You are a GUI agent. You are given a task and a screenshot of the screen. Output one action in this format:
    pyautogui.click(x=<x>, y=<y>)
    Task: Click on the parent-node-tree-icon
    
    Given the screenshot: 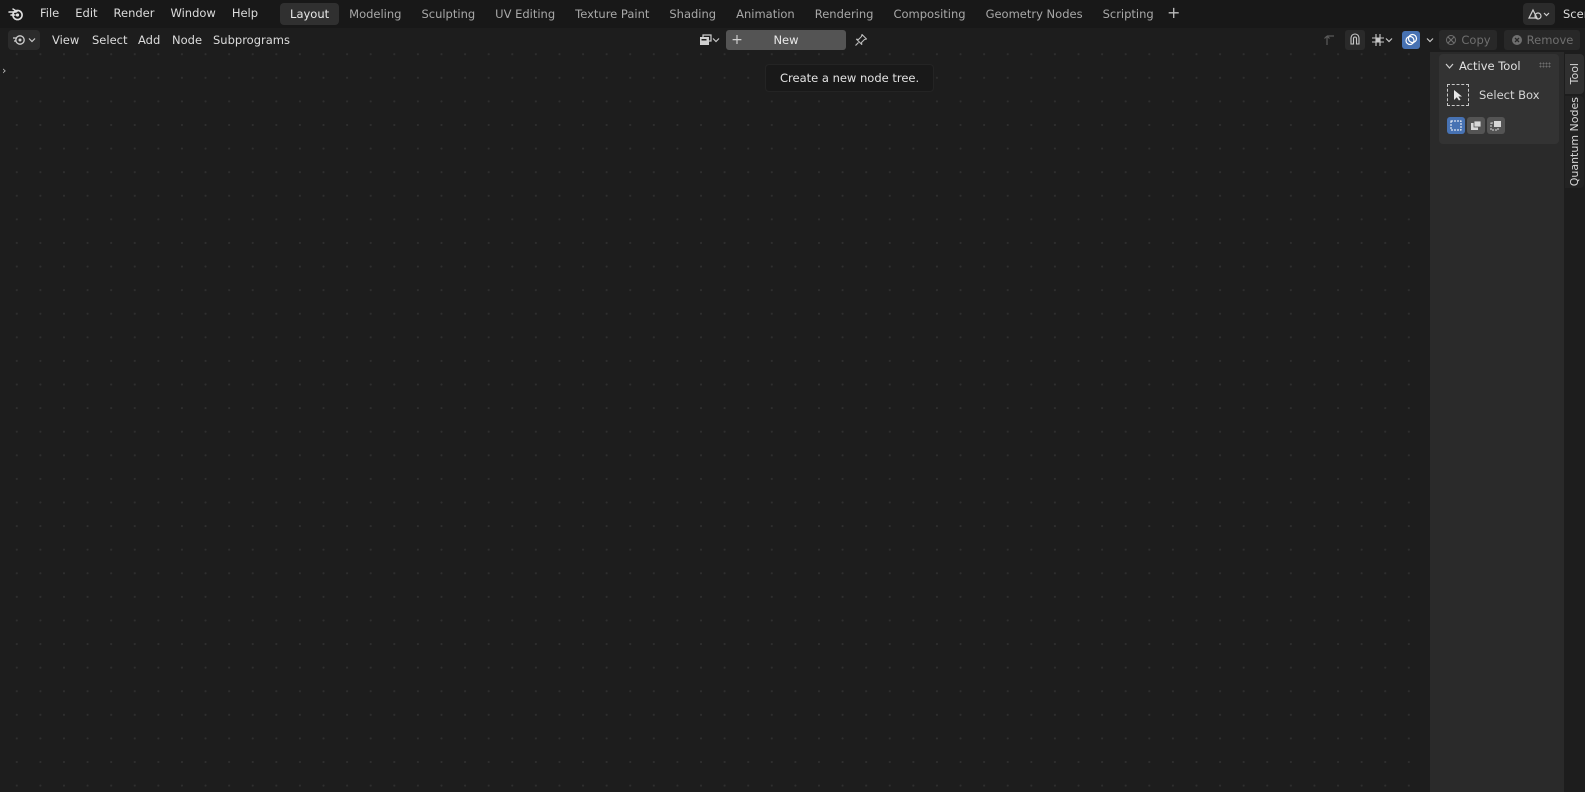 What is the action you would take?
    pyautogui.click(x=1329, y=40)
    